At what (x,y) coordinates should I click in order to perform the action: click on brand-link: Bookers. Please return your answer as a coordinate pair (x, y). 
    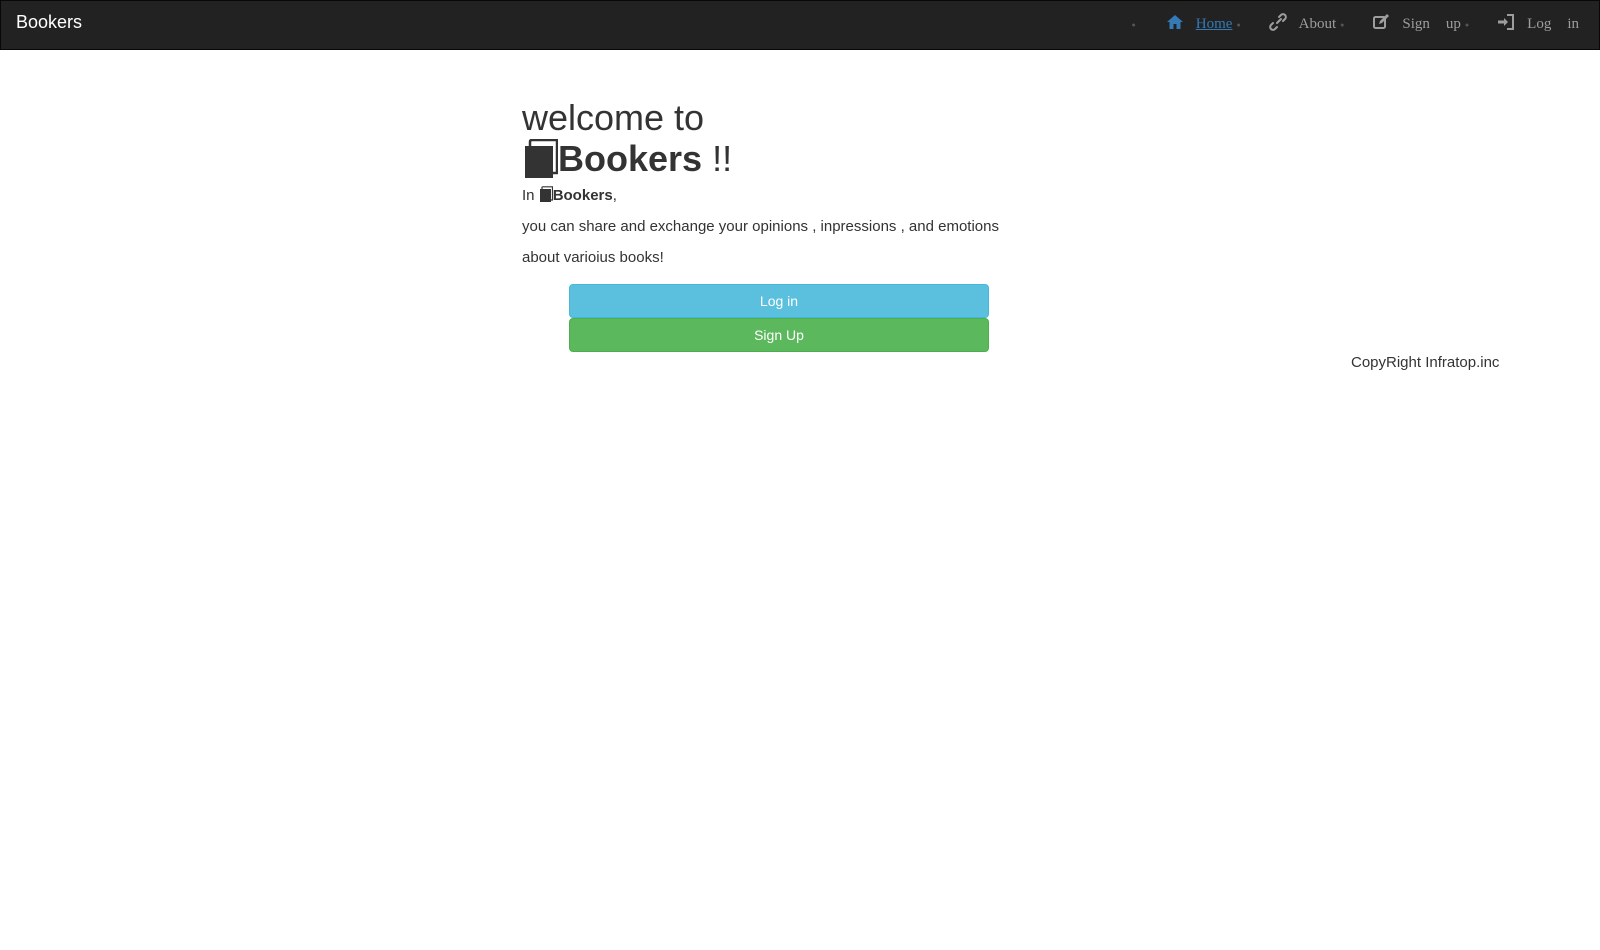
    Looking at the image, I should click on (49, 22).